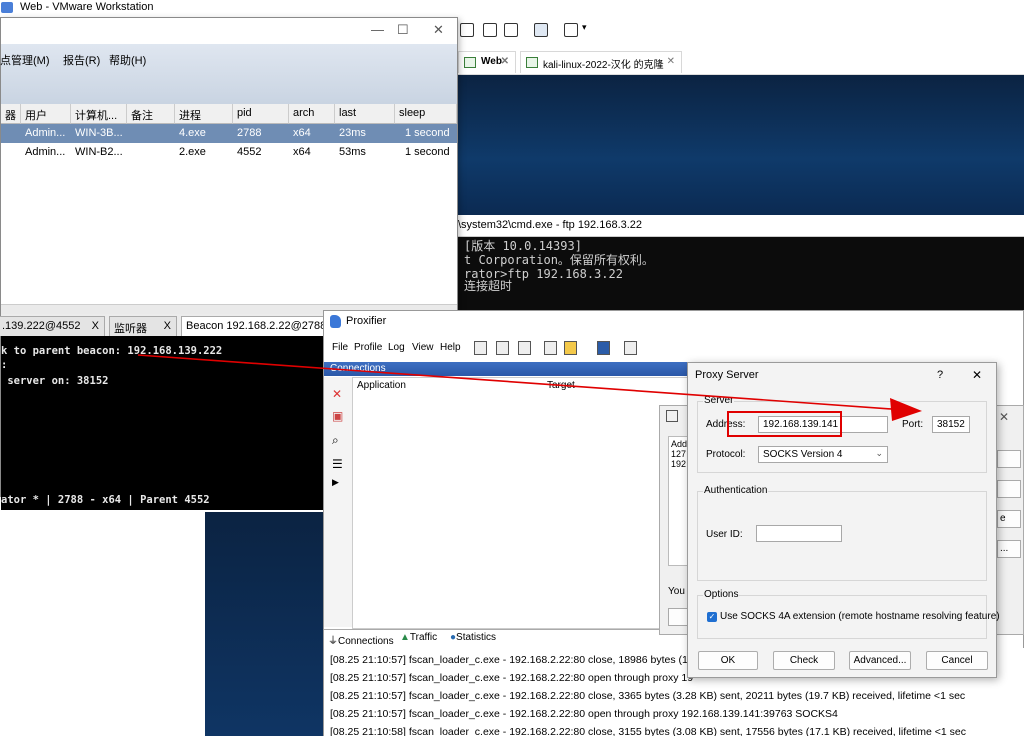 The image size is (1024, 736). I want to click on col-header: 器, so click(11, 114).